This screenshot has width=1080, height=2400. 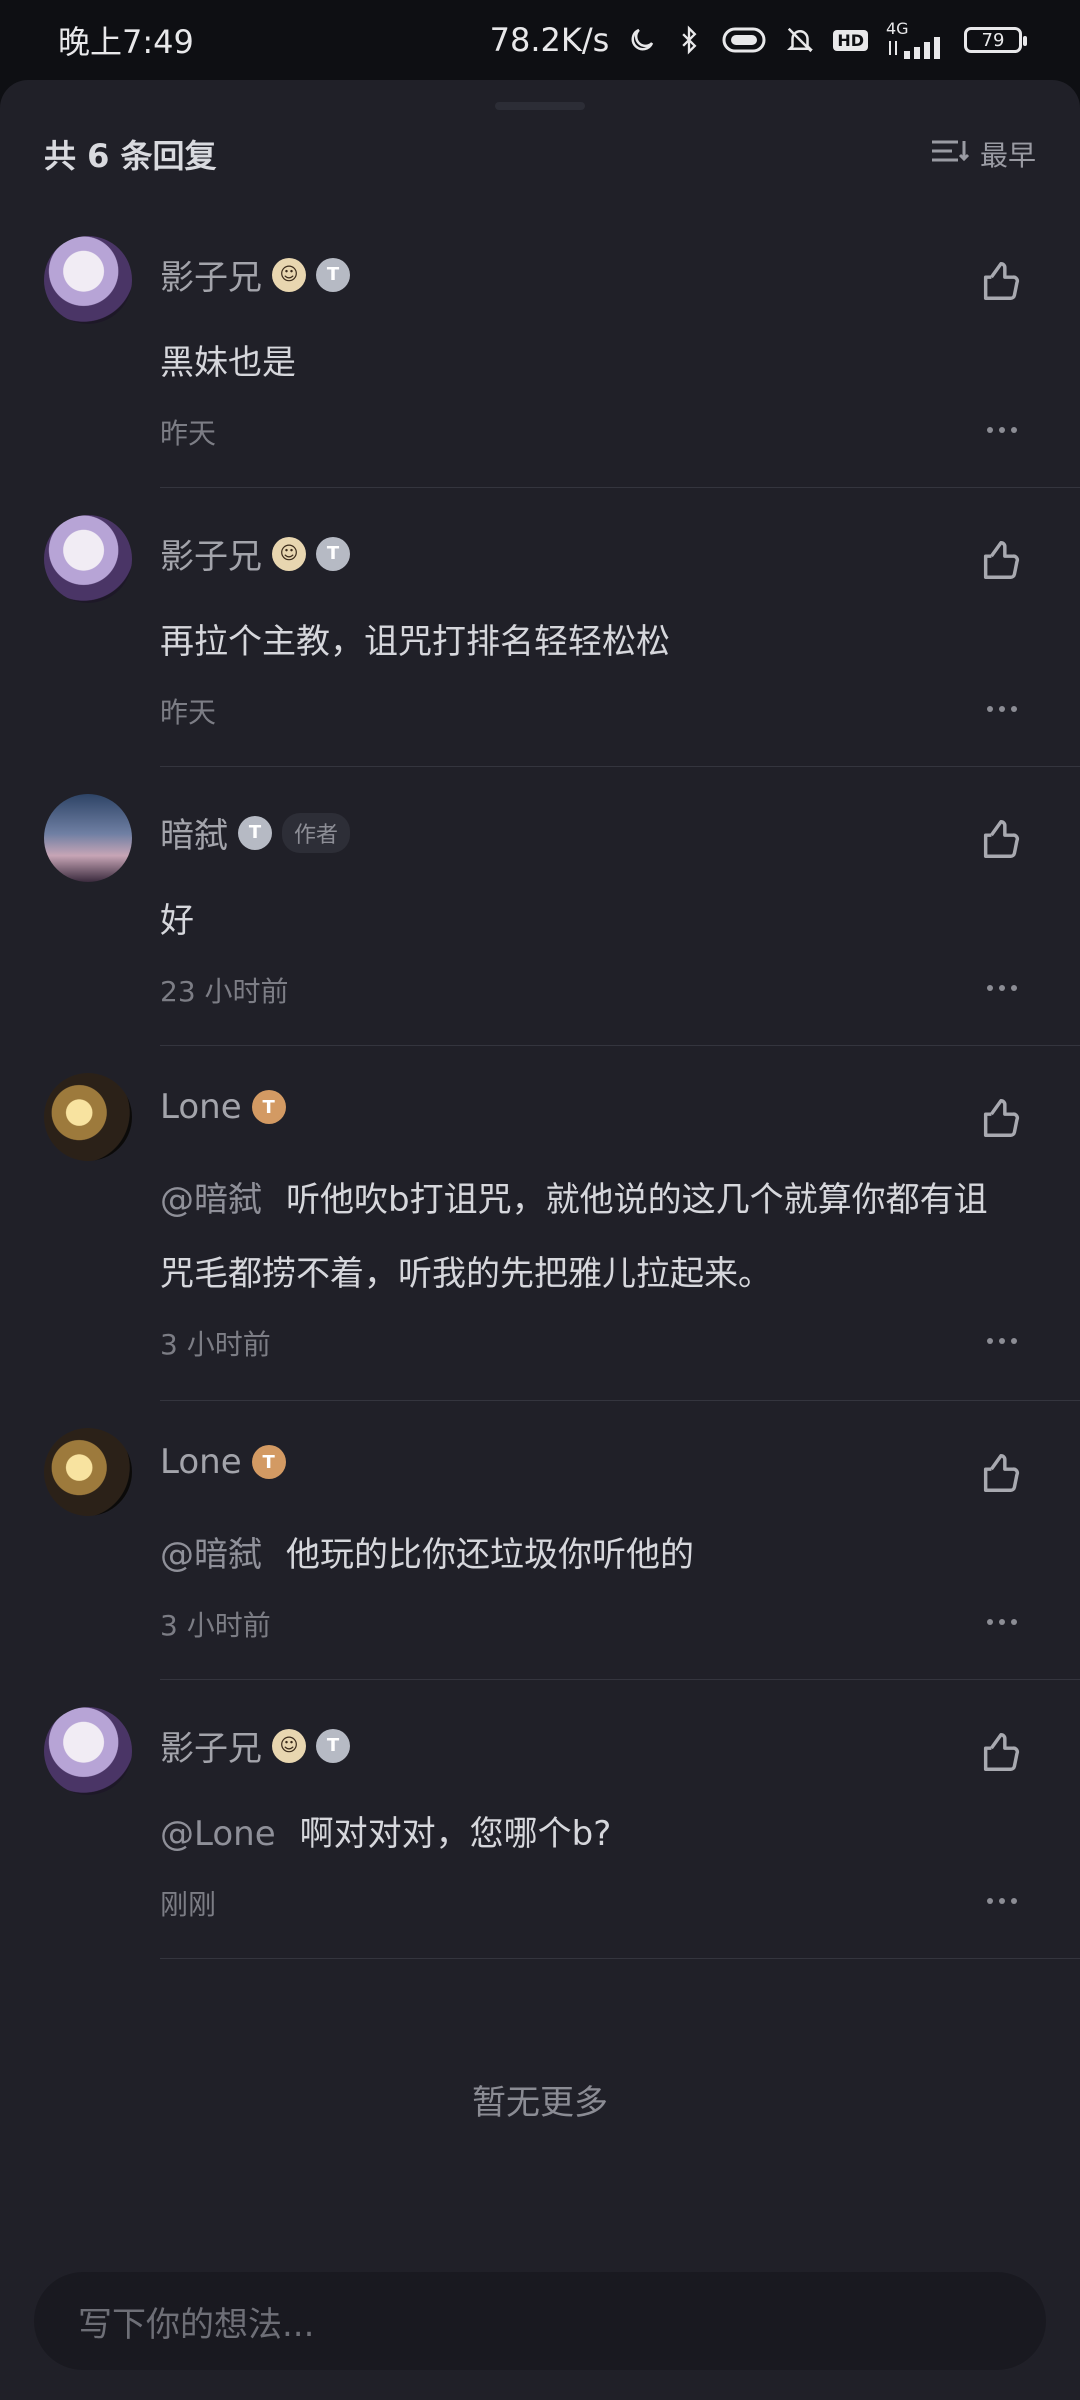 I want to click on vibrate-icon, so click(x=744, y=40).